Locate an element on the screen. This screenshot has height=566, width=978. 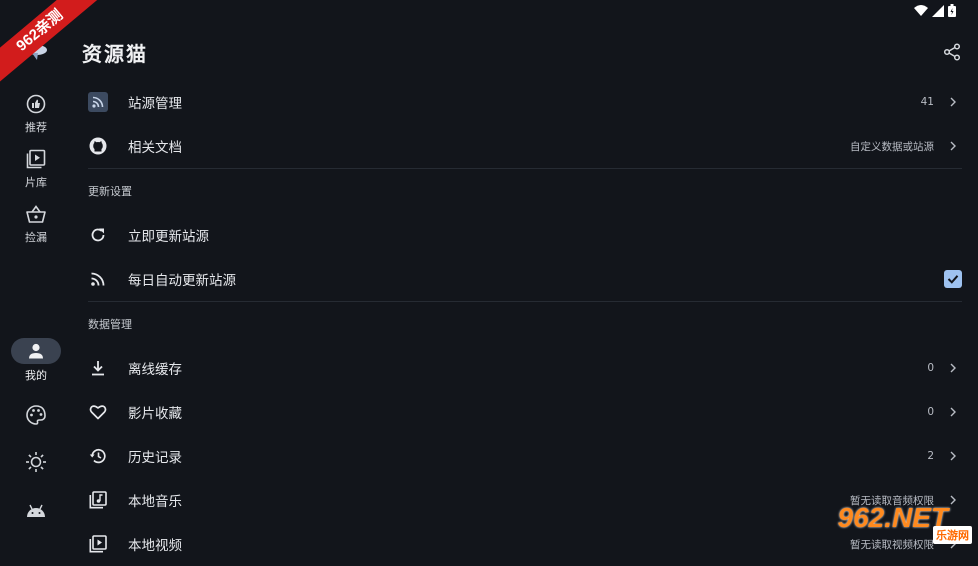
palette-icon is located at coordinates (36, 415).